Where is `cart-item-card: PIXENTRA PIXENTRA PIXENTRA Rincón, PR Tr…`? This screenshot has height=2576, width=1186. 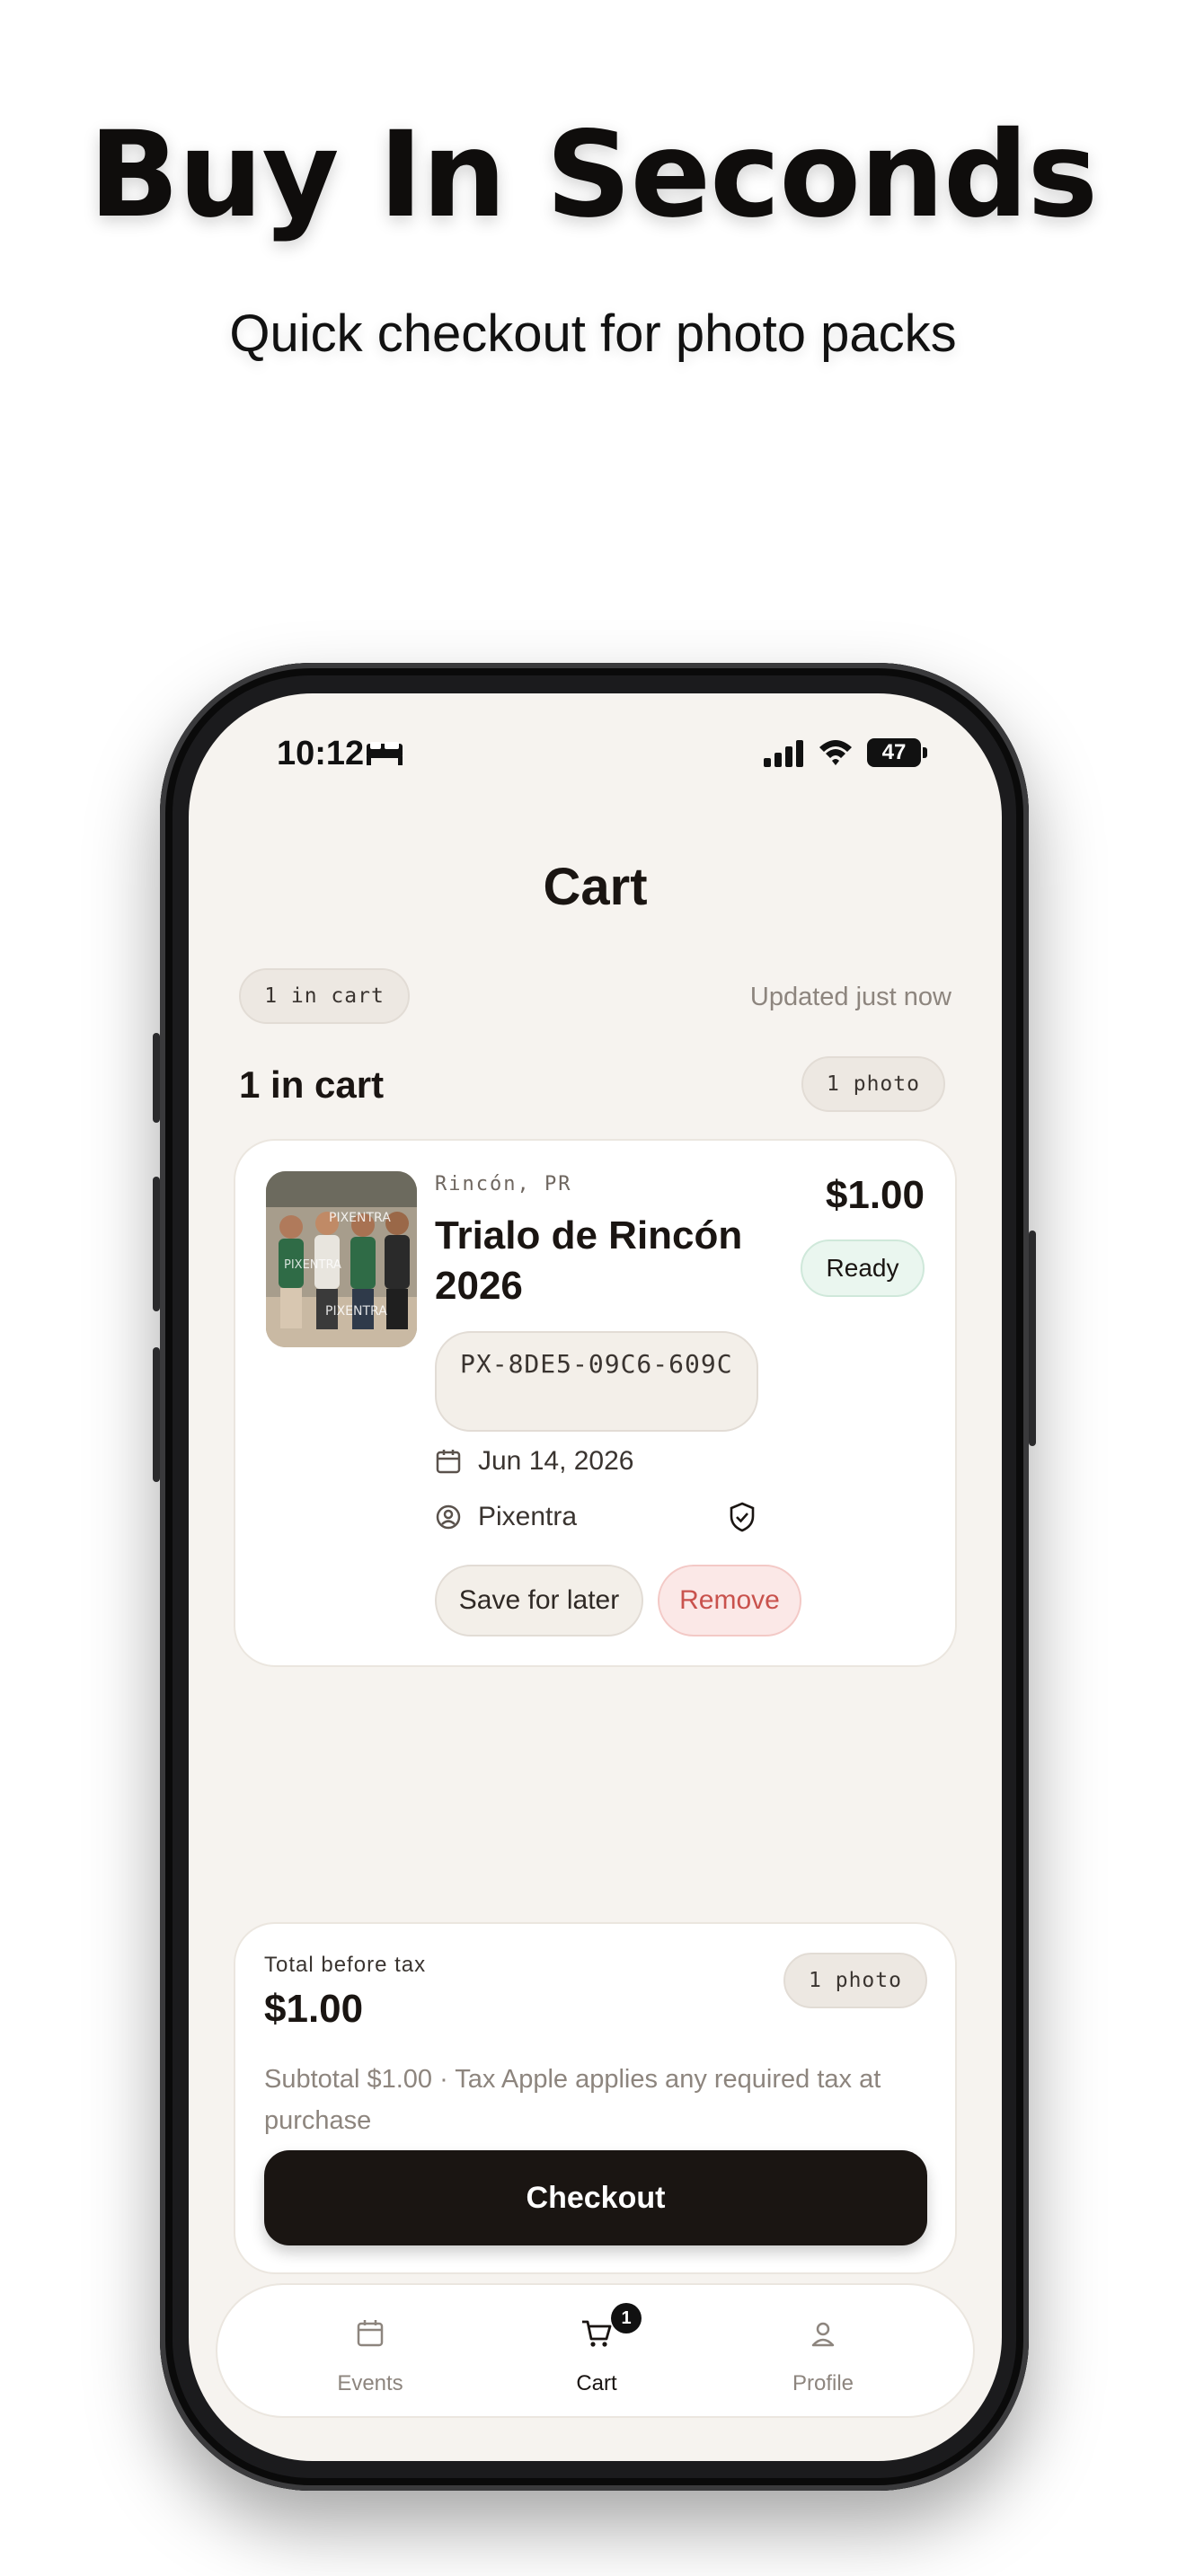 cart-item-card: PIXENTRA PIXENTRA PIXENTRA Rincón, PR Tr… is located at coordinates (595, 1403).